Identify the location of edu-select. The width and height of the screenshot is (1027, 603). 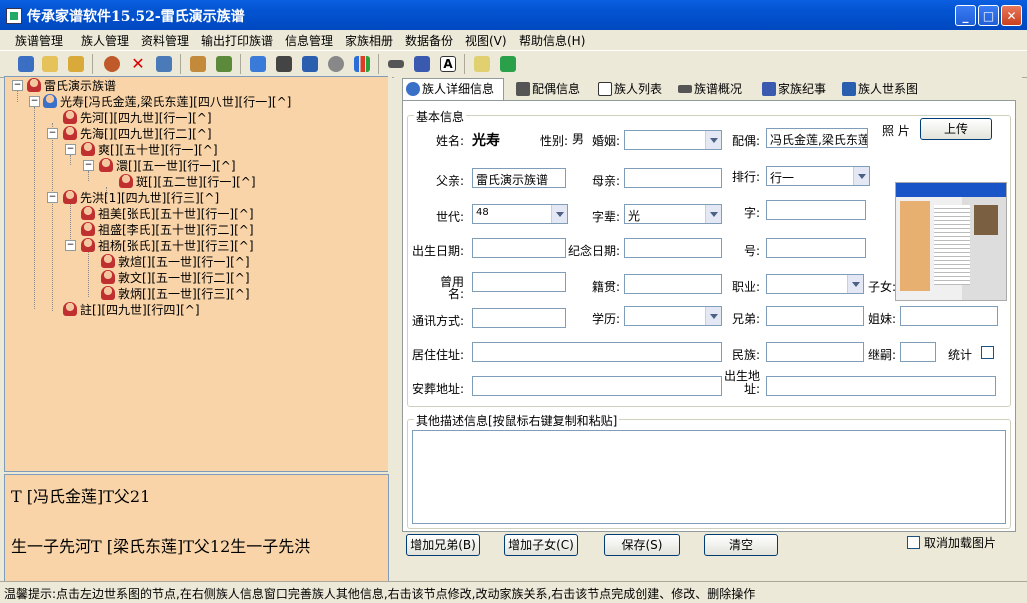
(673, 316).